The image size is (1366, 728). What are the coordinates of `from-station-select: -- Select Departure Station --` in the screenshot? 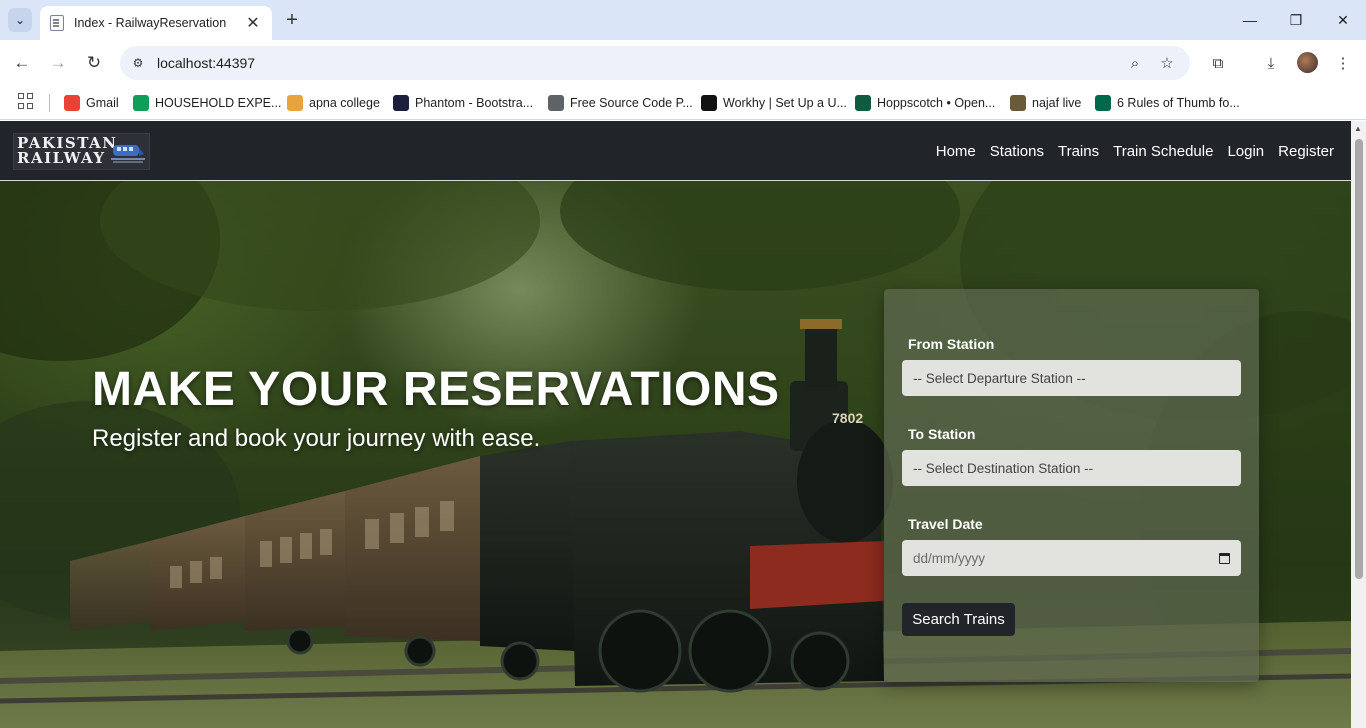 It's located at (1071, 378).